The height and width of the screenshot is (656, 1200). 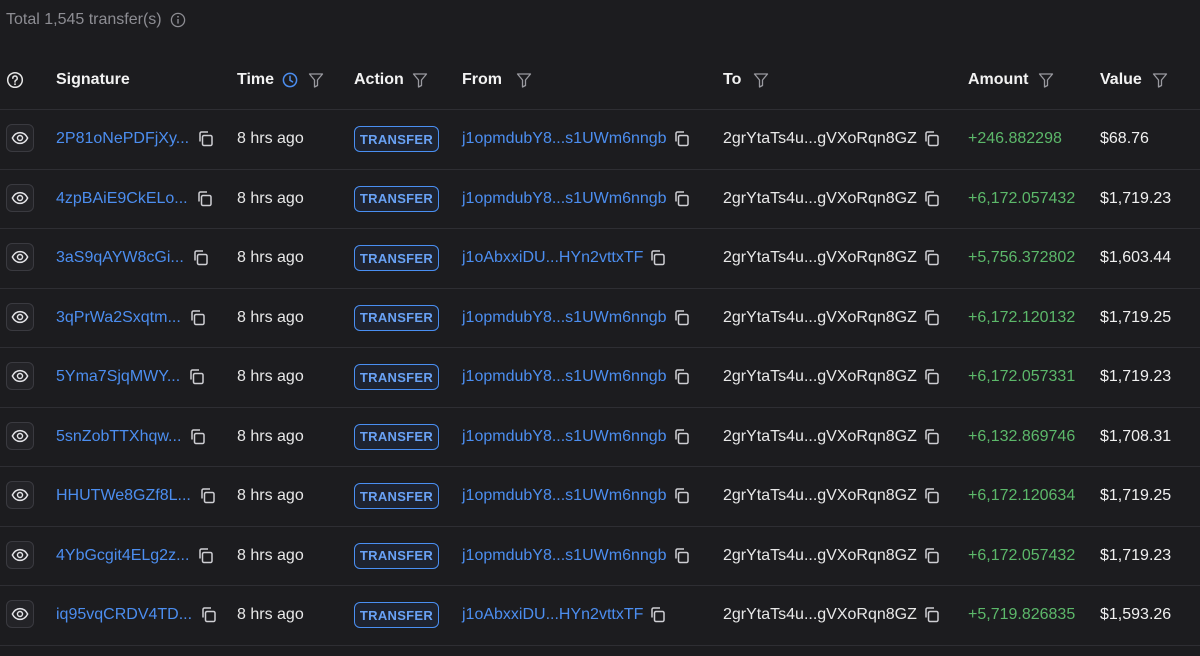 I want to click on info-icon, so click(x=178, y=20).